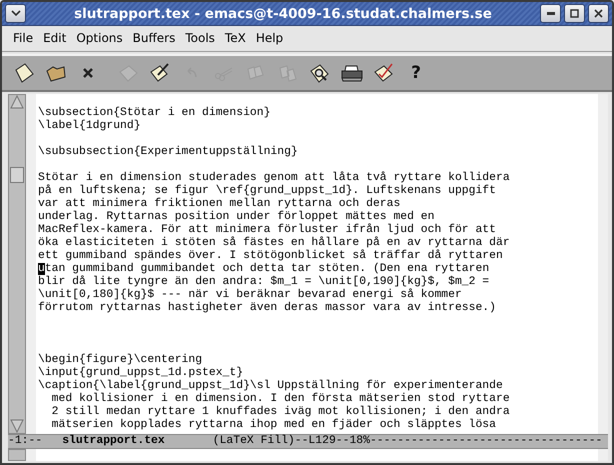 This screenshot has height=465, width=614. What do you see at coordinates (291, 441) in the screenshot?
I see `mode-info: (LaTeX Fill)--L129--18%` at bounding box center [291, 441].